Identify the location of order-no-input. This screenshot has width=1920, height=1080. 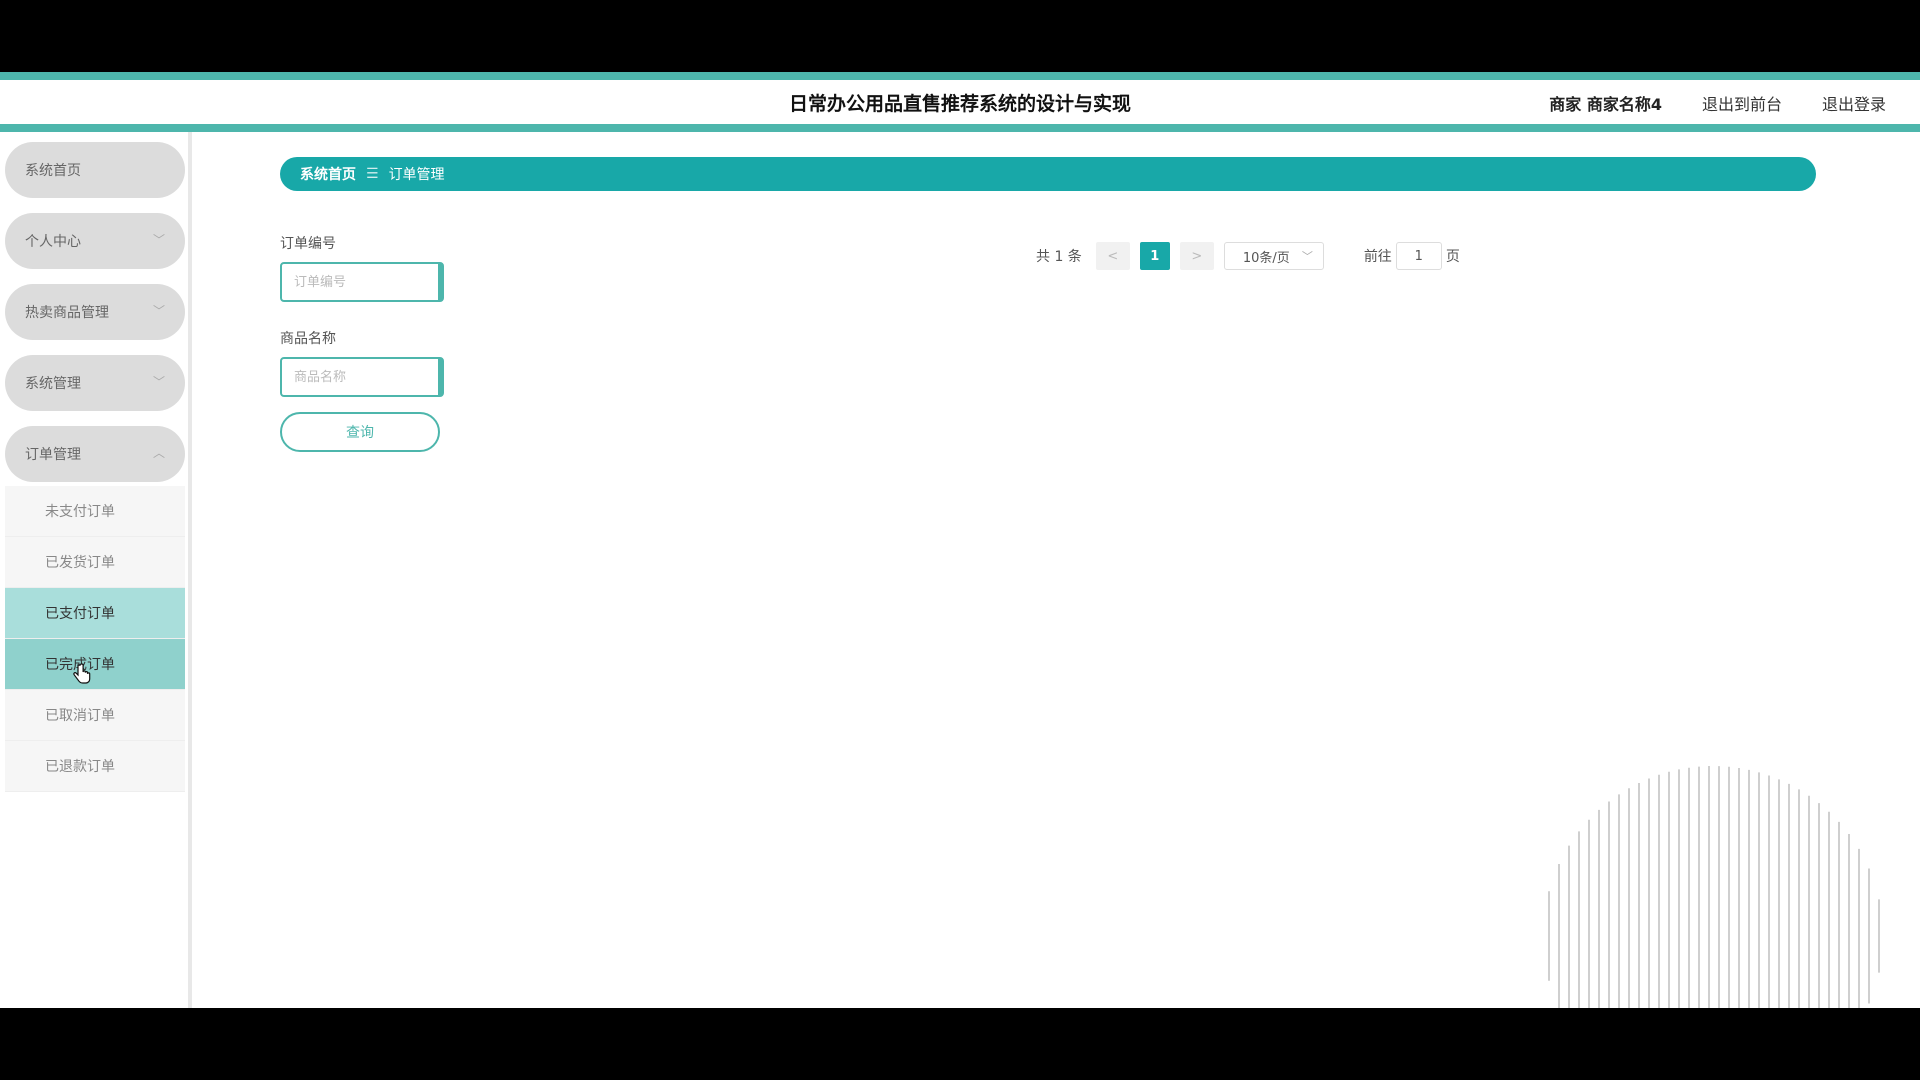
(362, 282).